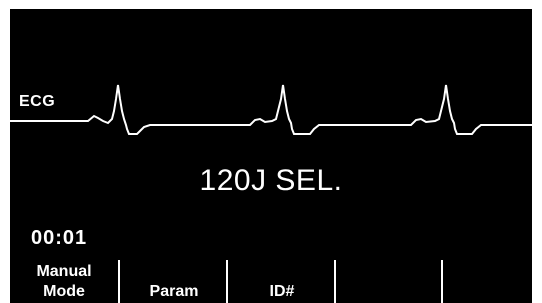 This screenshot has width=542, height=303. I want to click on ecg-lead-label: ECG, so click(37, 101).